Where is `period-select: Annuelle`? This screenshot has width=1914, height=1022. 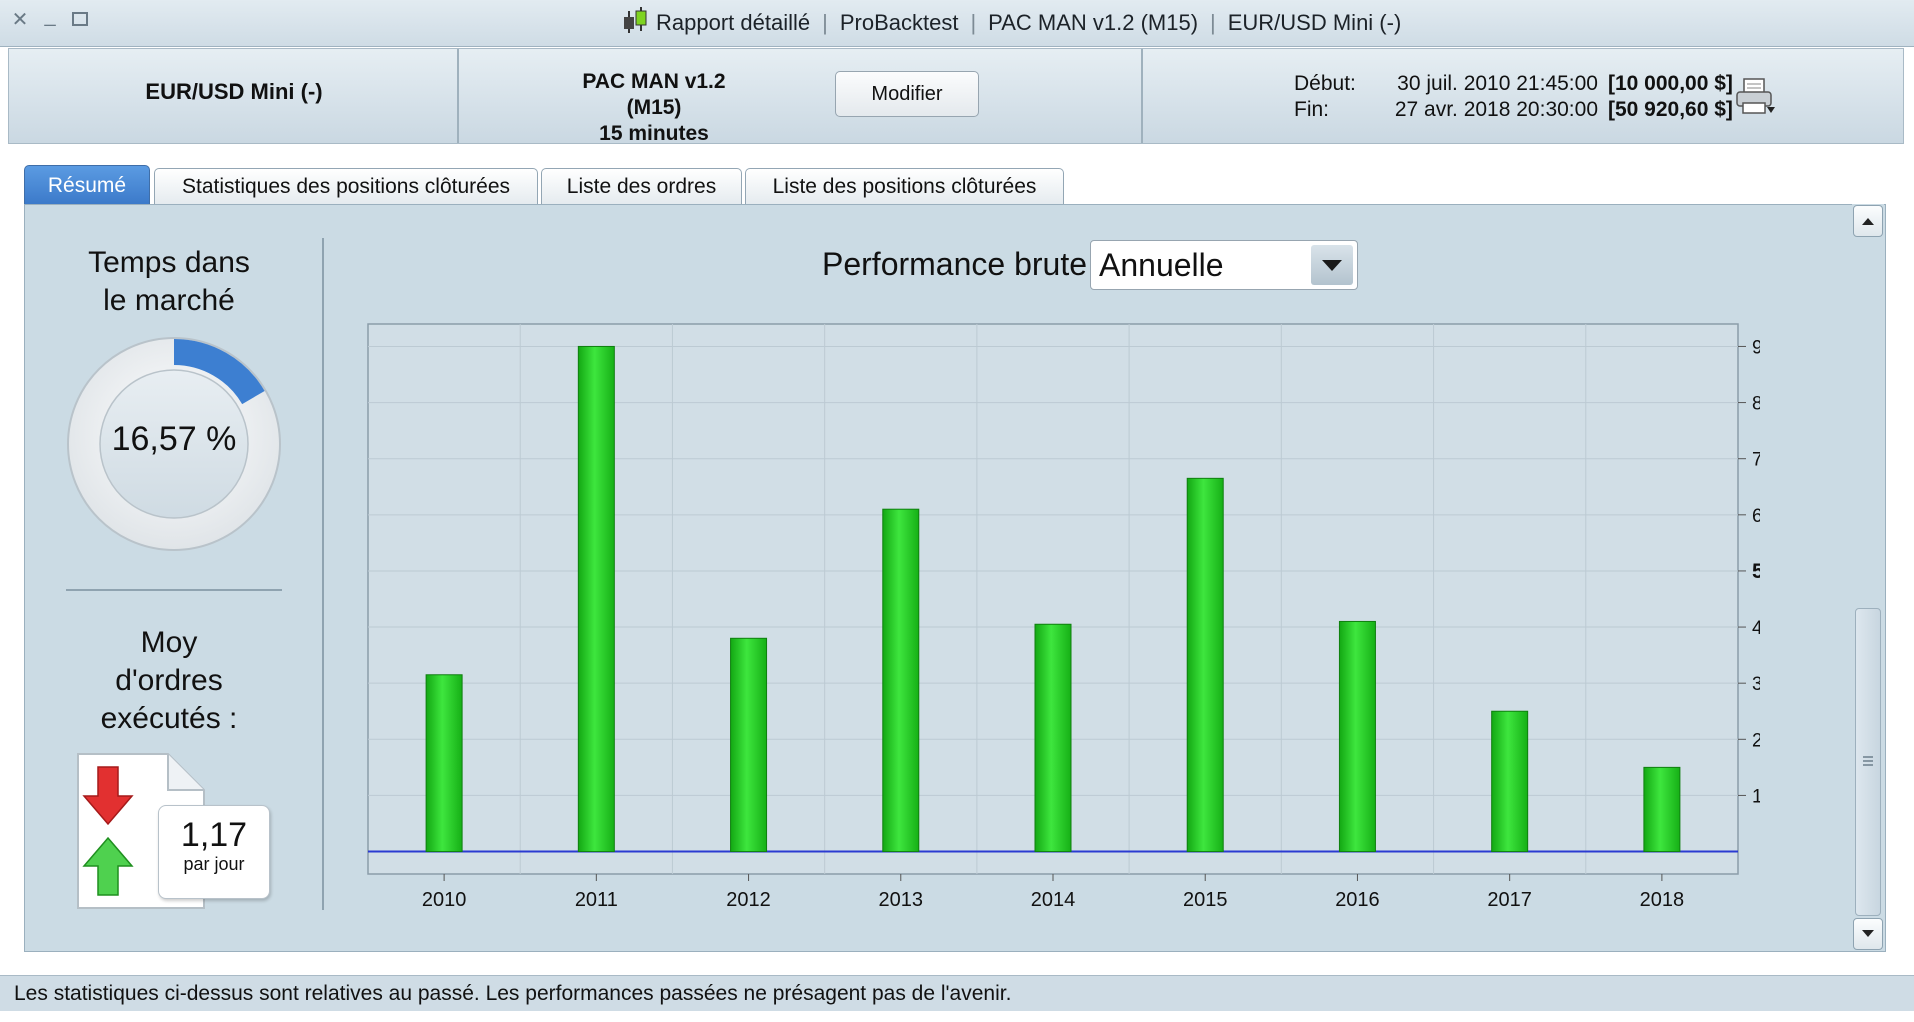
period-select: Annuelle is located at coordinates (1224, 265).